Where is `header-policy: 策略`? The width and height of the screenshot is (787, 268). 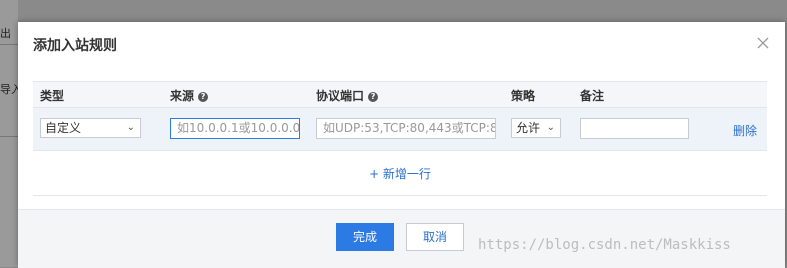 header-policy: 策略 is located at coordinates (523, 96).